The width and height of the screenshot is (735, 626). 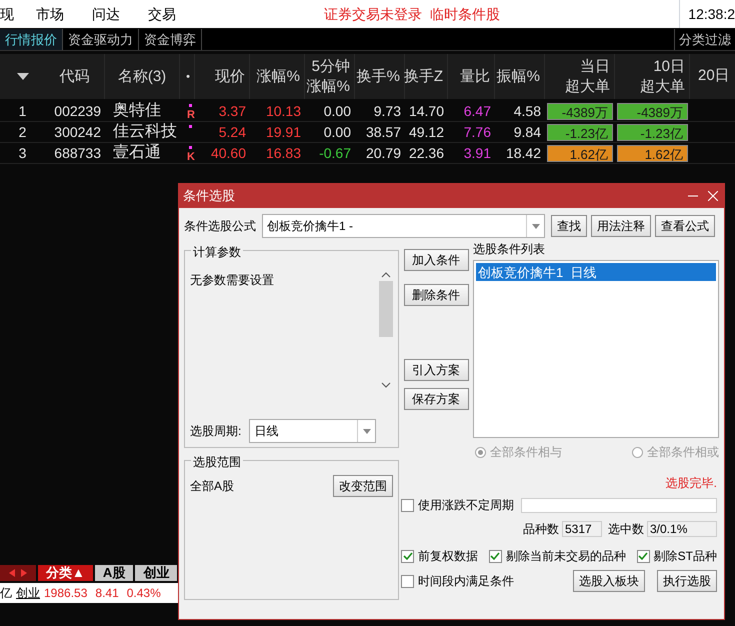 What do you see at coordinates (65, 573) in the screenshot?
I see `category-tab: 分类▲` at bounding box center [65, 573].